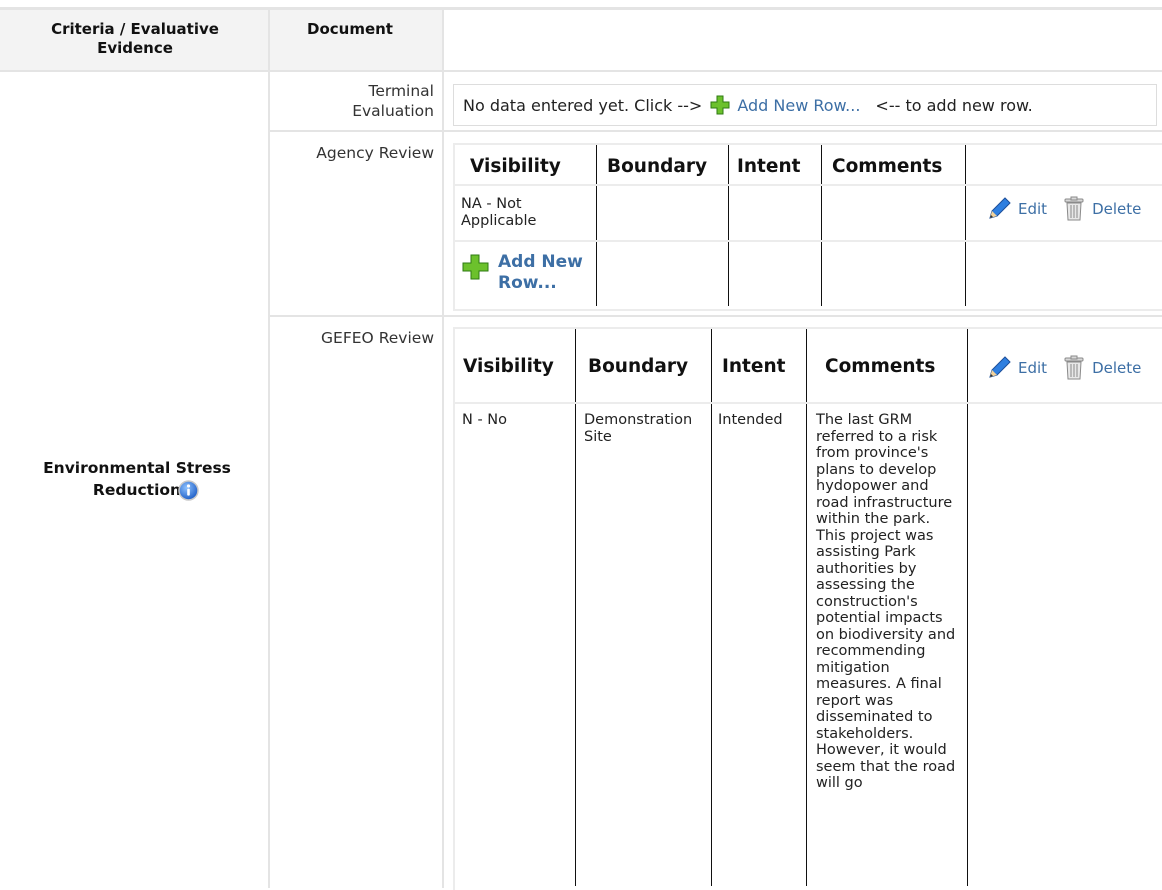 The image size is (1162, 890). I want to click on agency-col-comments: Comments, so click(887, 166).